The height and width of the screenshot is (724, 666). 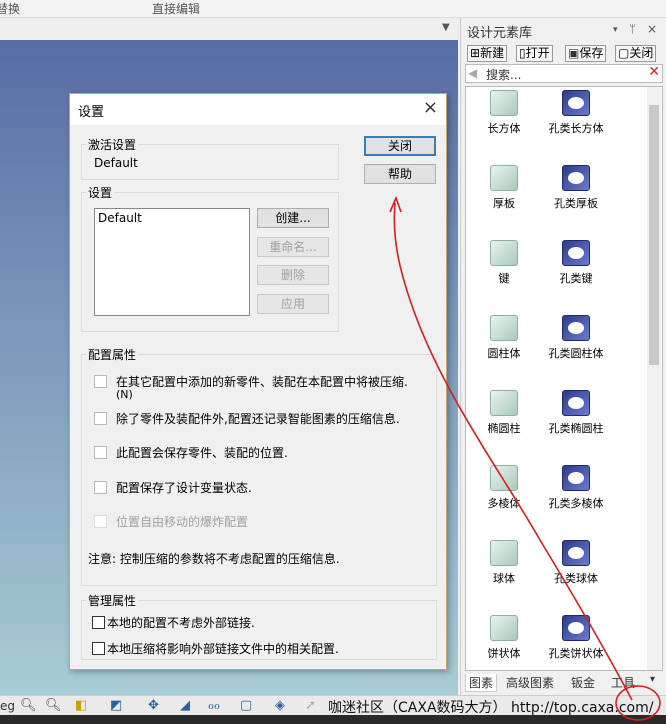 I want to click on panel-menu-icon: ▾, so click(x=615, y=30).